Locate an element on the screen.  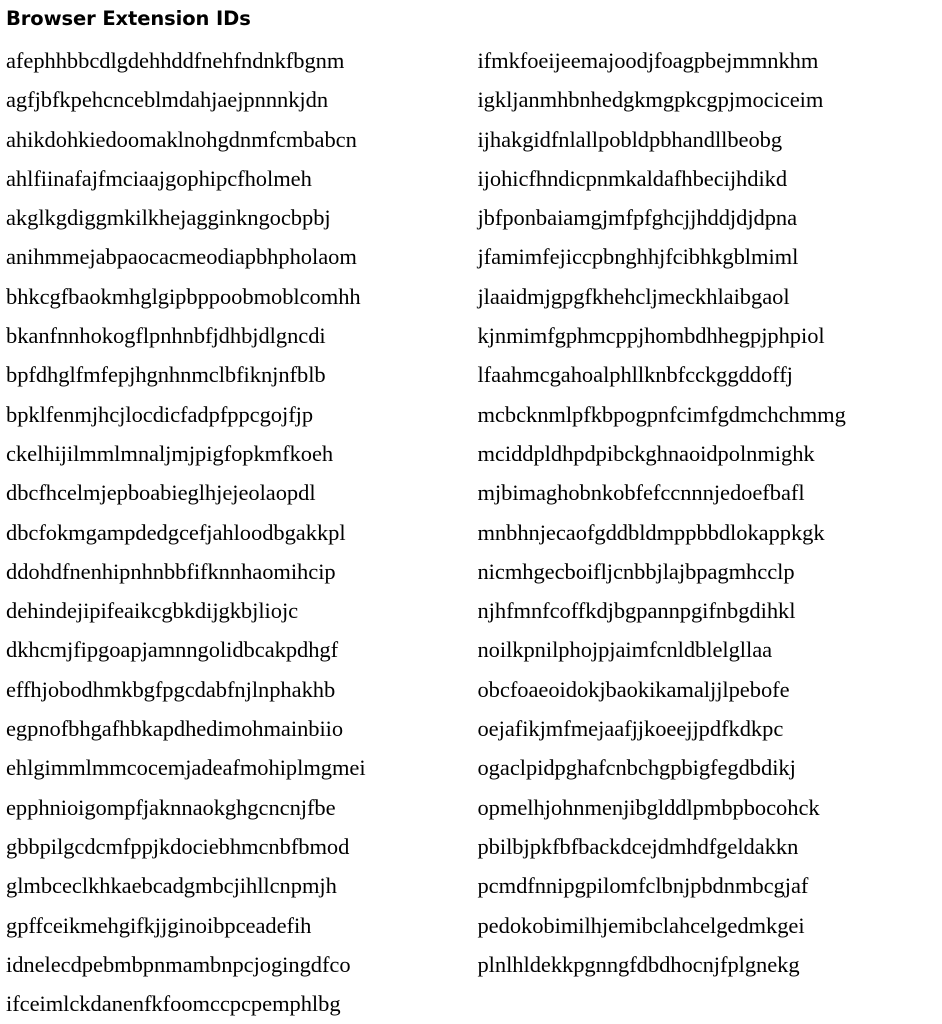
extension-id: dbcfokmgampdedgcefjahloodbgakkpl is located at coordinates (176, 532).